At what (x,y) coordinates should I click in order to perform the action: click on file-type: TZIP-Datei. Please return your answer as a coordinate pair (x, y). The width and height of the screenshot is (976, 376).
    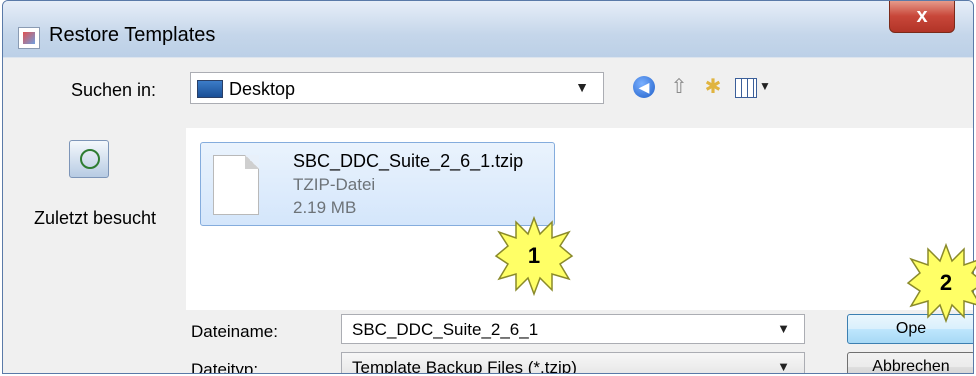
    Looking at the image, I should click on (334, 184).